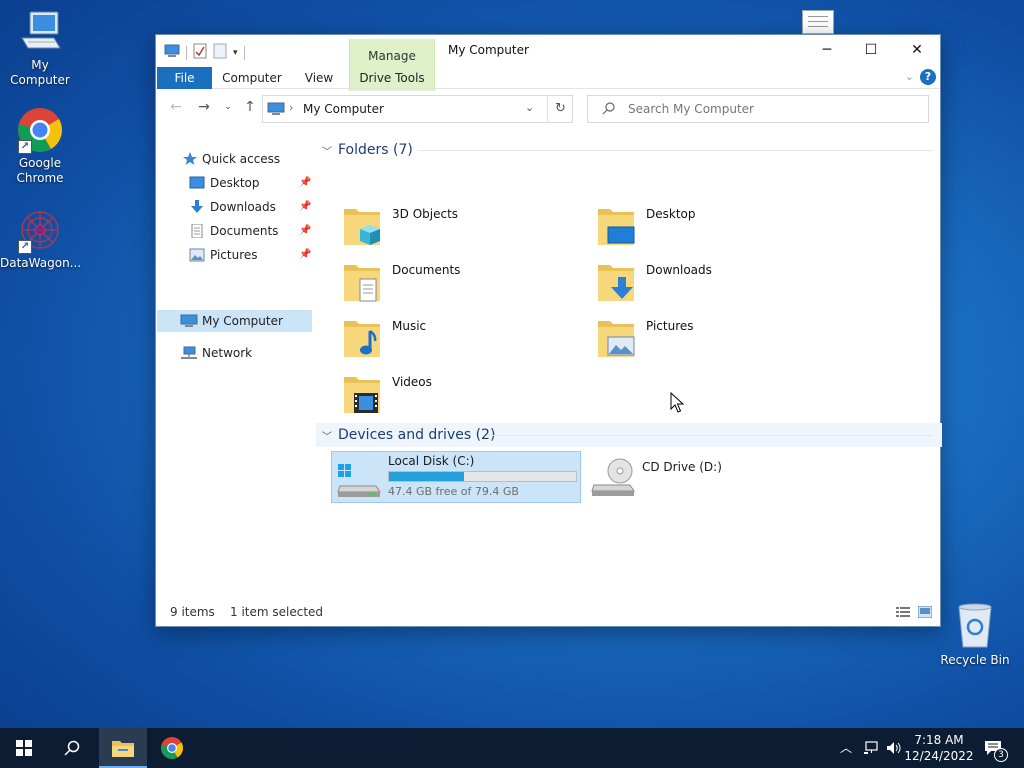 Image resolution: width=1024 pixels, height=768 pixels. What do you see at coordinates (909, 76) in the screenshot?
I see `expand-ribbon-icon: ⌄` at bounding box center [909, 76].